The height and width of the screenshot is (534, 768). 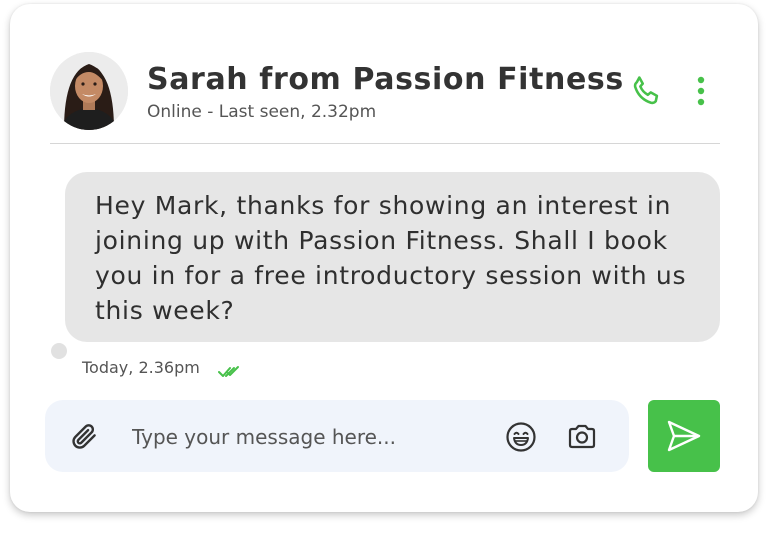 I want to click on phone-icon, so click(x=646, y=90).